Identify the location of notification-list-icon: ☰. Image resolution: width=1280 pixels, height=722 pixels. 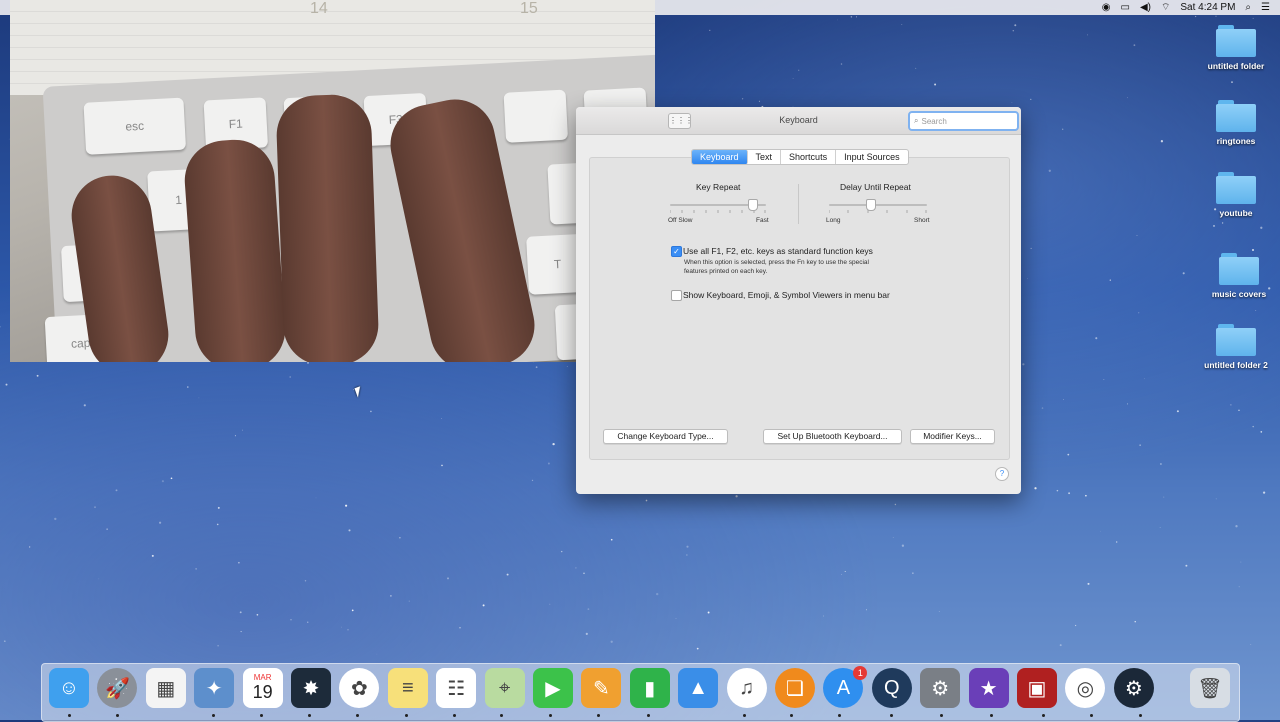
(1265, 7).